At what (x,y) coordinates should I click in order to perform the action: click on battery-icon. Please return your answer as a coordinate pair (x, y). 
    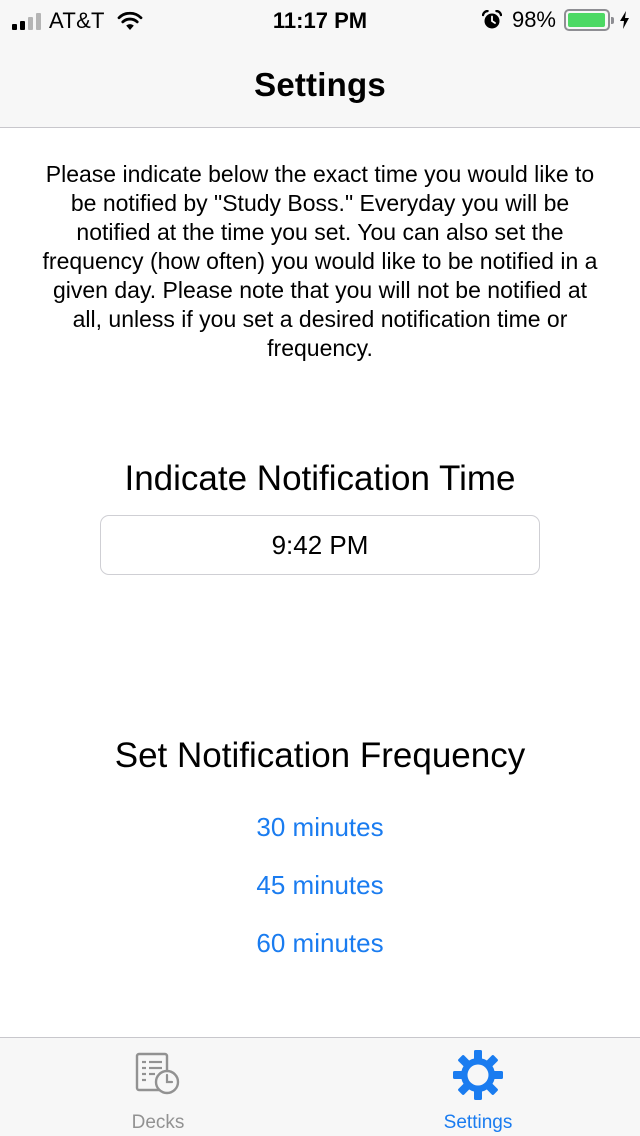
    Looking at the image, I should click on (589, 20).